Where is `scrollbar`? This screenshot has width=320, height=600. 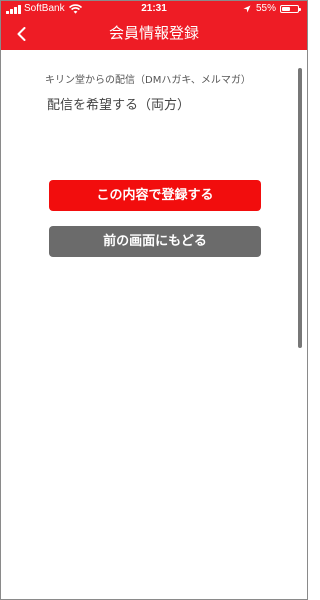
scrollbar is located at coordinates (300, 208).